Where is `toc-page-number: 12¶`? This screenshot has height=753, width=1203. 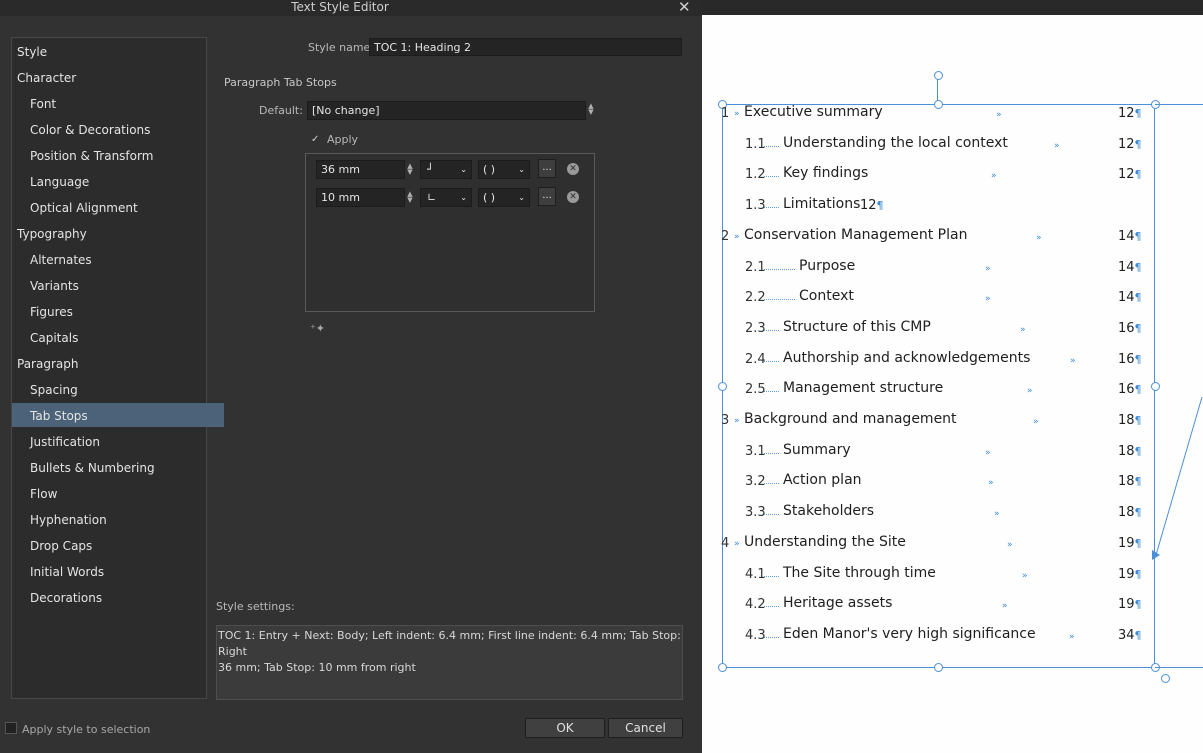 toc-page-number: 12¶ is located at coordinates (1130, 174).